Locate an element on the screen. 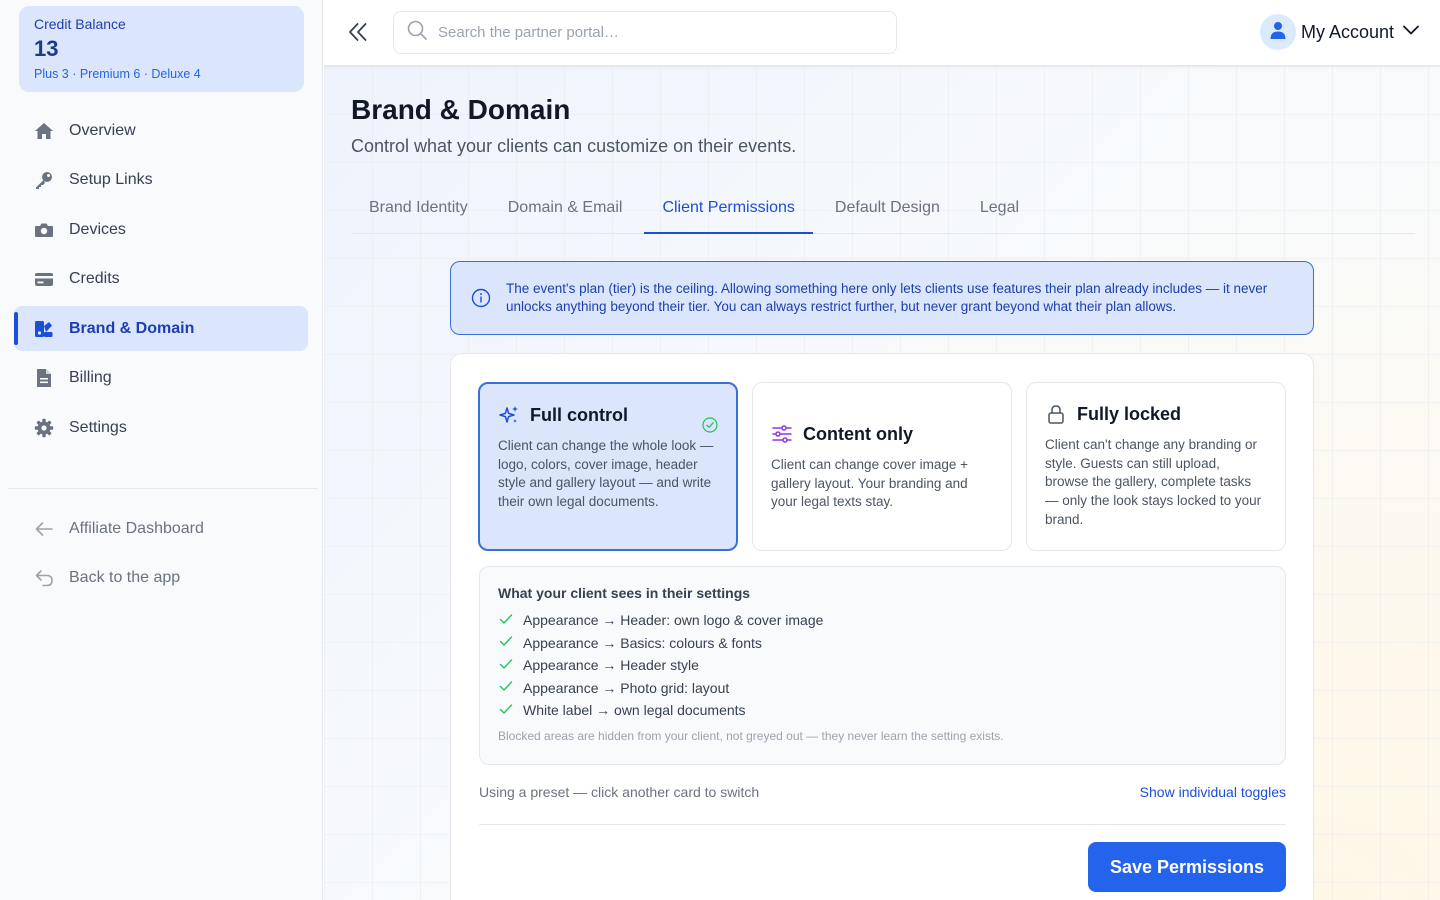 This screenshot has width=1440, height=900. card-title: Full control is located at coordinates (579, 414).